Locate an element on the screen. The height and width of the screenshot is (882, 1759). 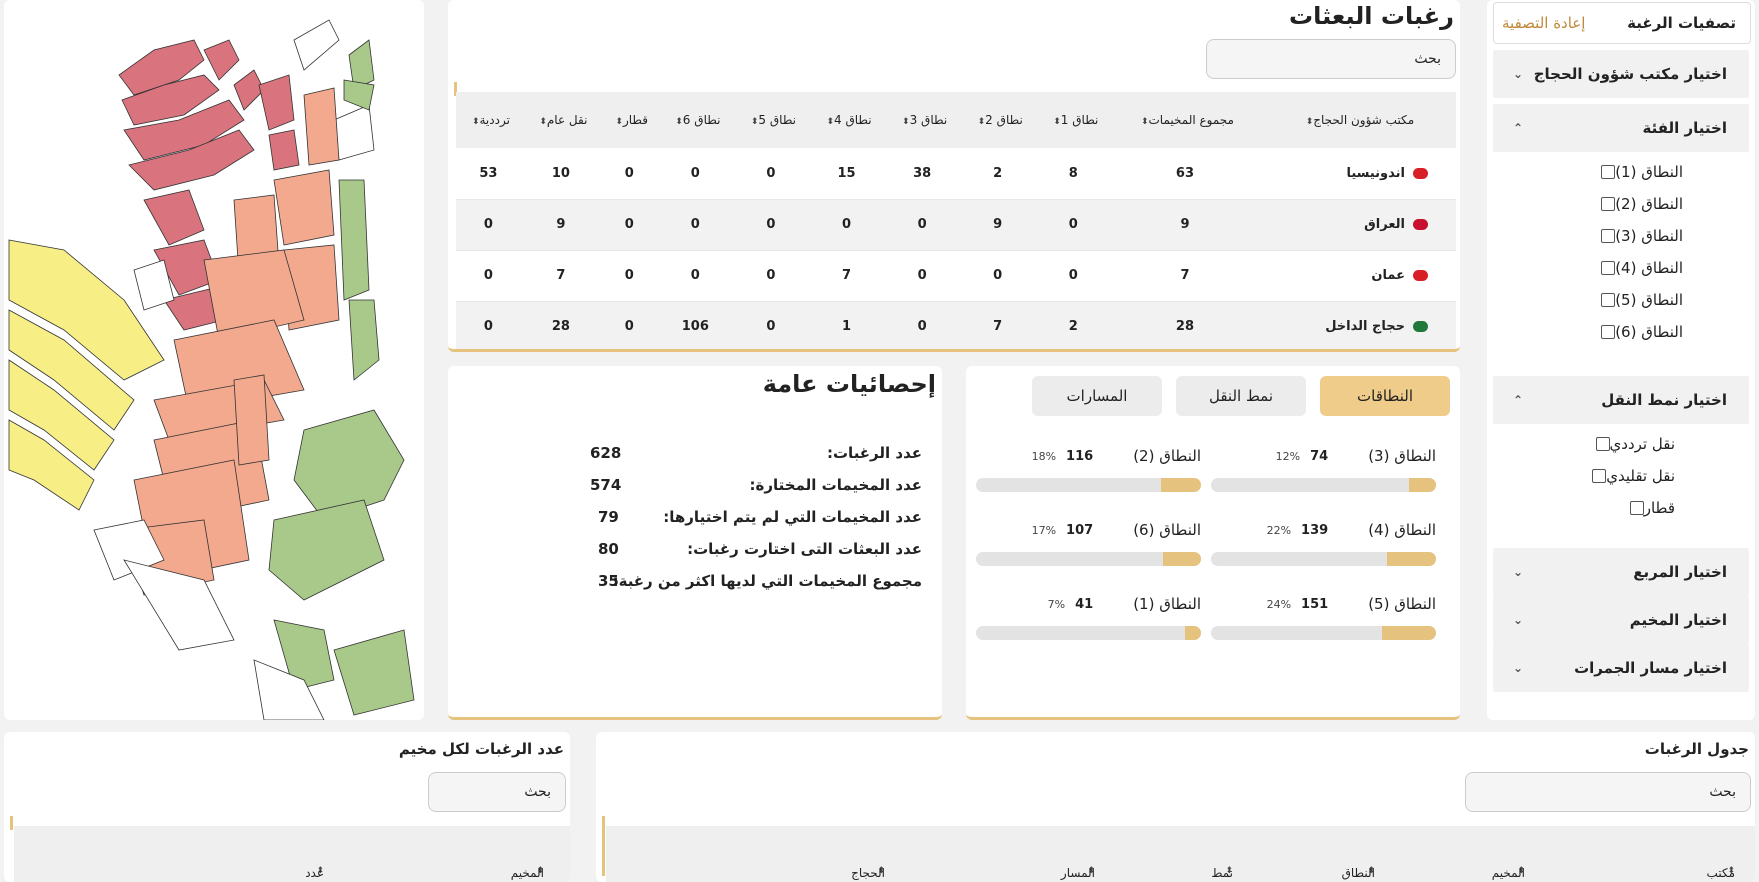
column-header: نقل عام⬍ is located at coordinates (560, 120).